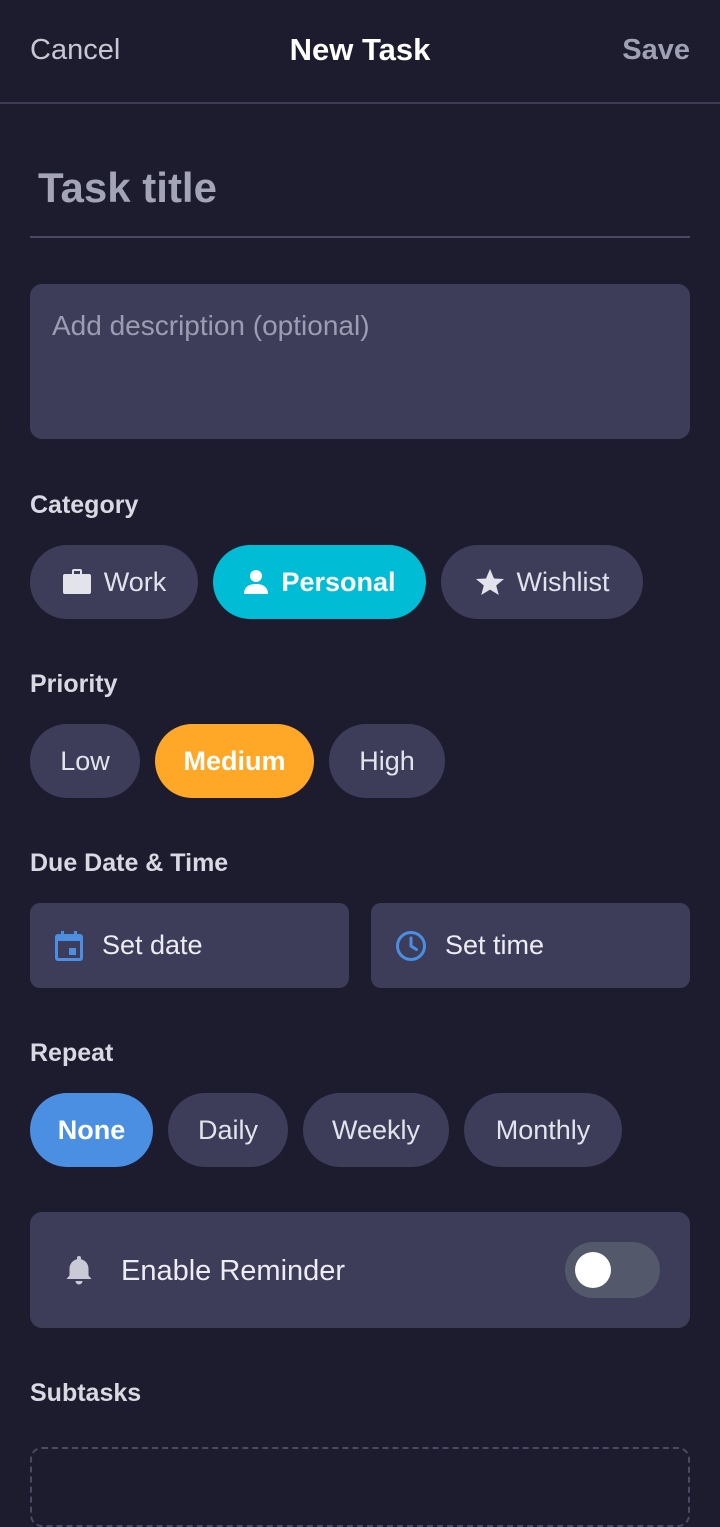 This screenshot has height=1527, width=720. I want to click on priority-chip-low: Low, so click(85, 761).